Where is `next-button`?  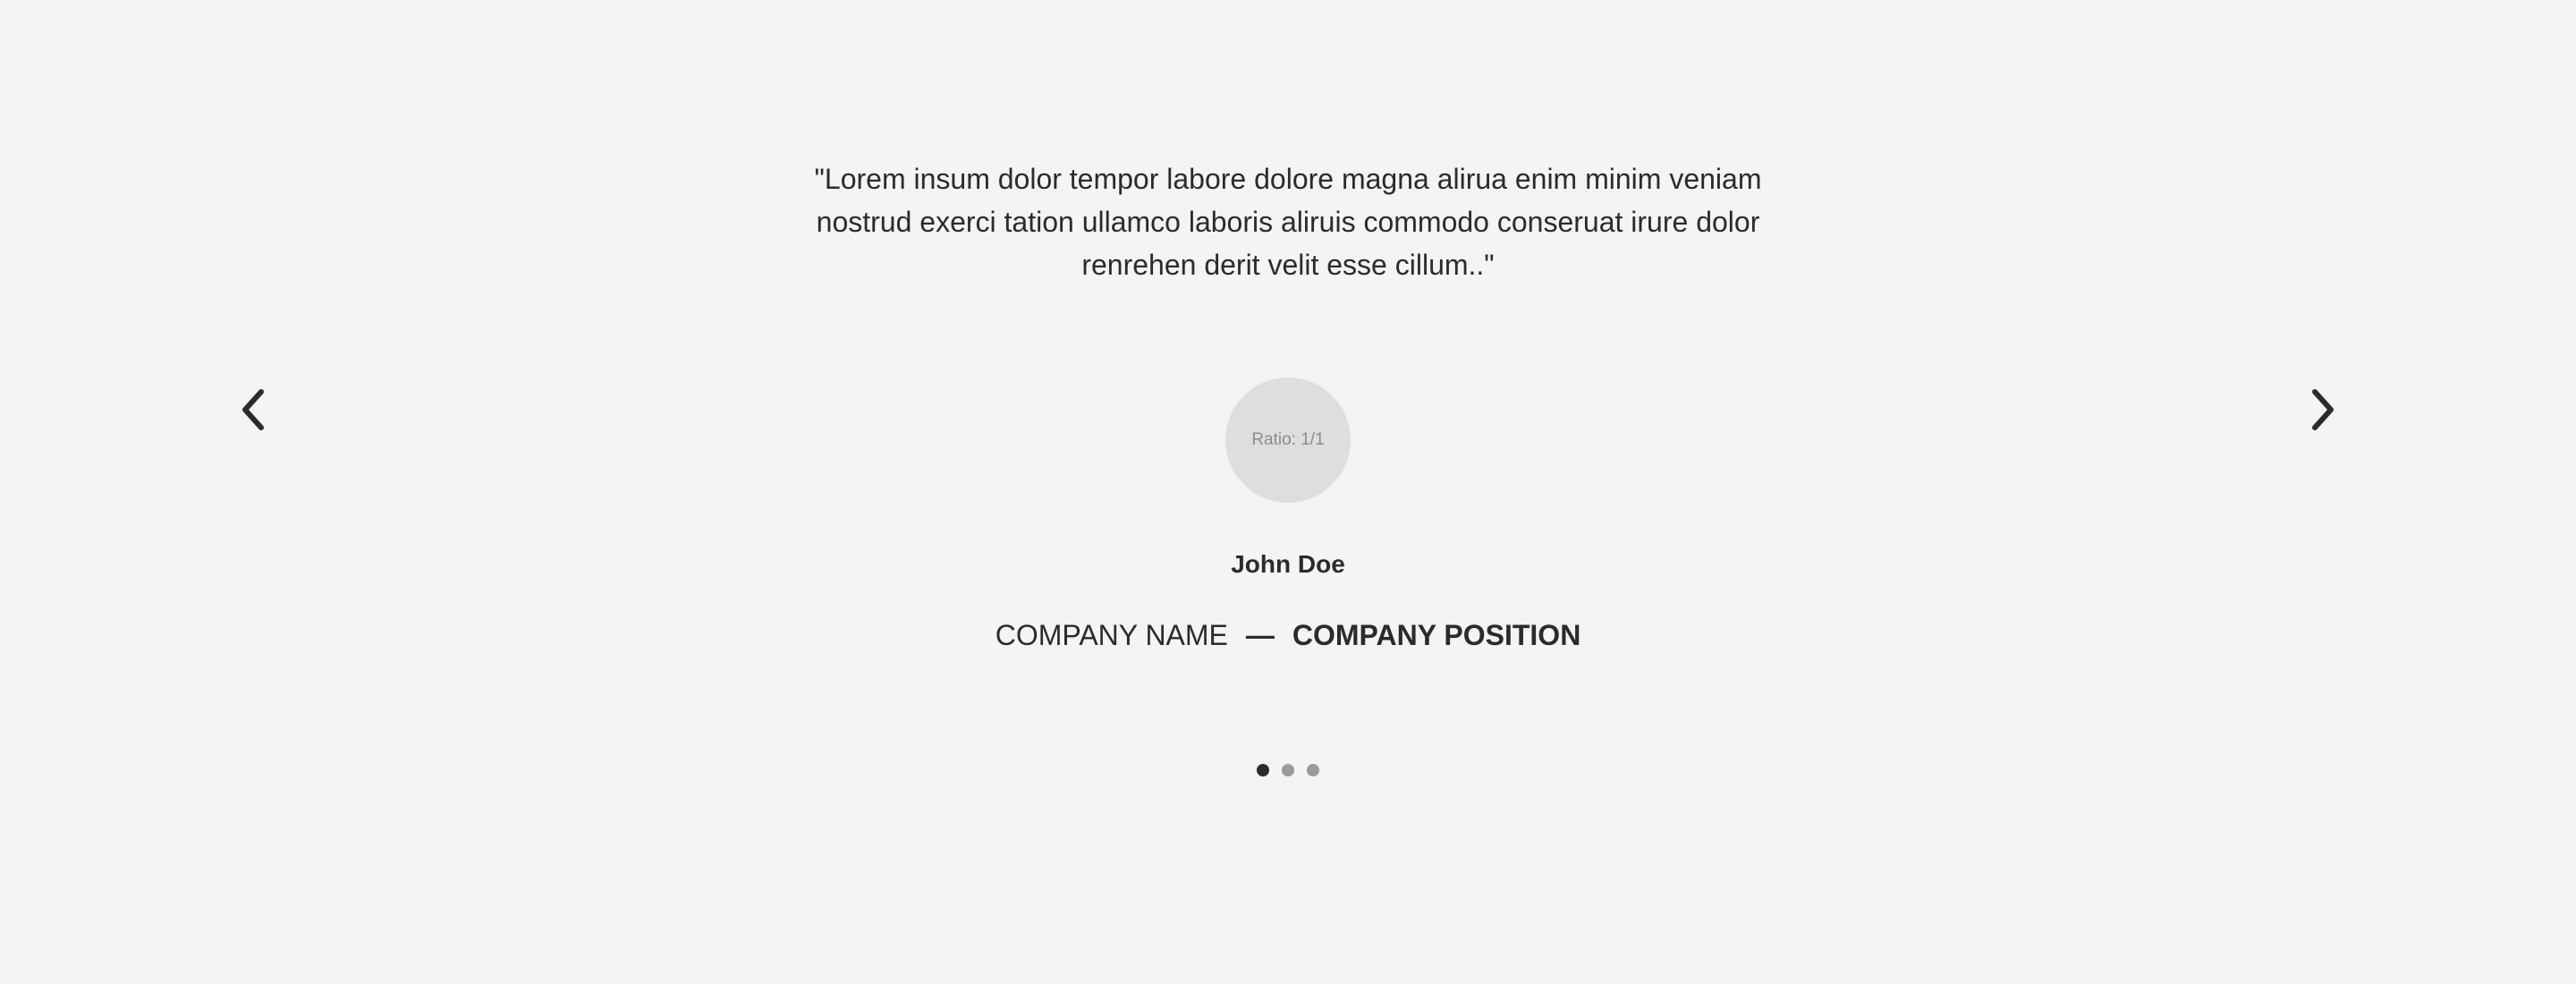
next-button is located at coordinates (2322, 410).